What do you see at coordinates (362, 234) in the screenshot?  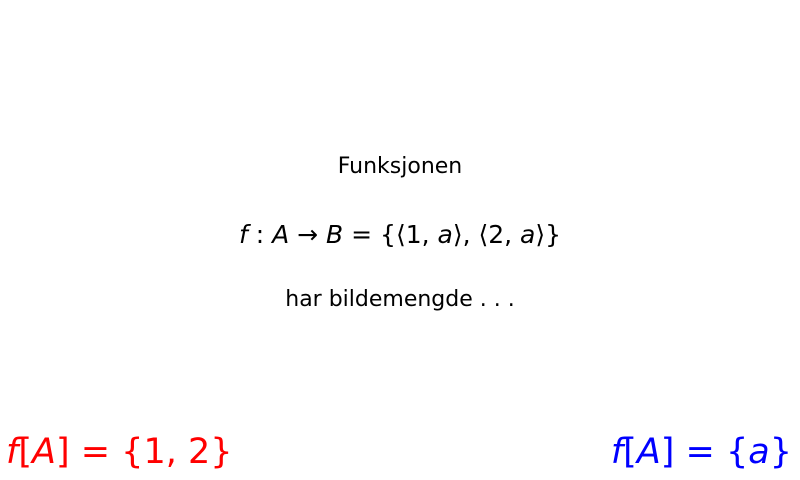 I see `equals-sign: =` at bounding box center [362, 234].